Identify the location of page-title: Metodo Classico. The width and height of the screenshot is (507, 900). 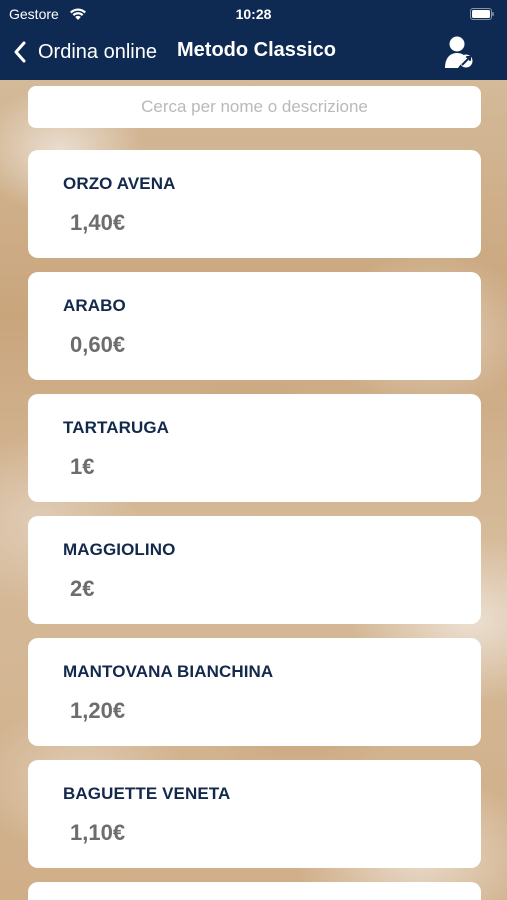
(256, 50).